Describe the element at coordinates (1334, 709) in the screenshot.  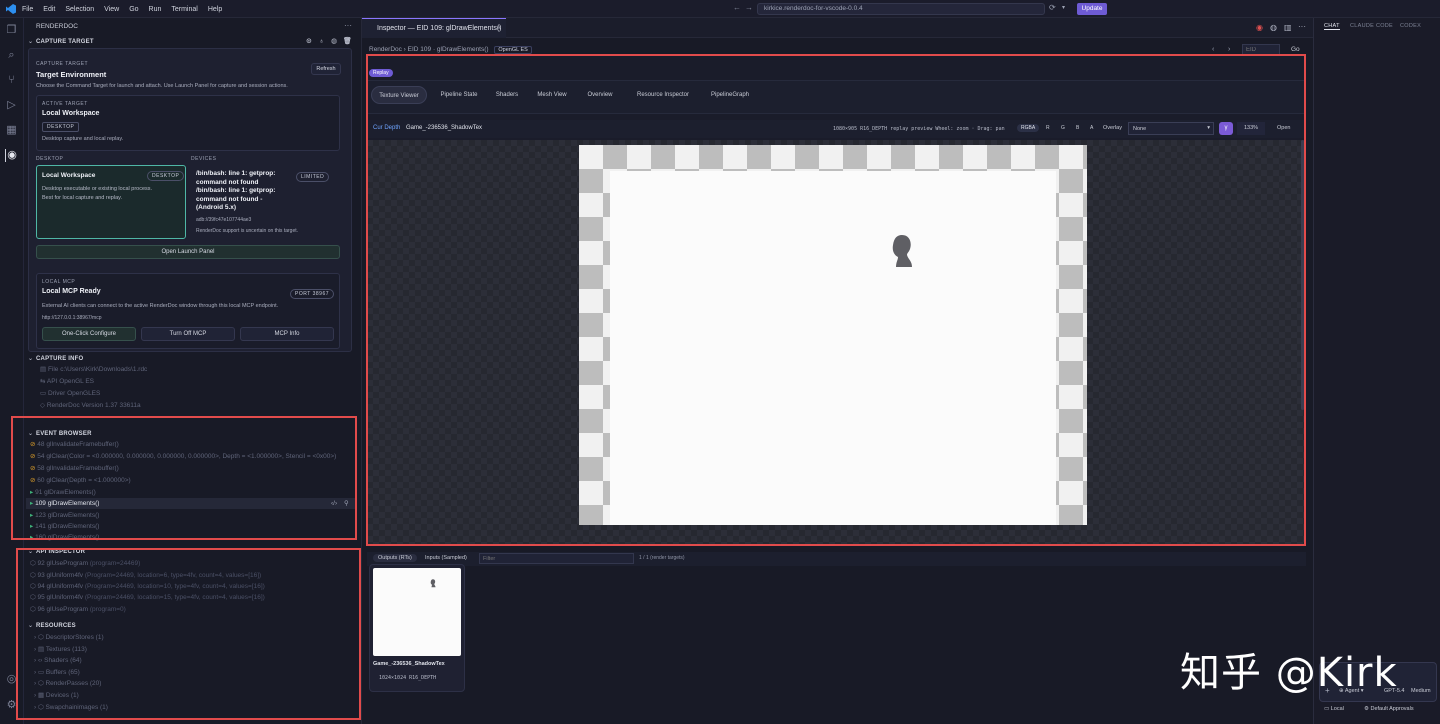
I see `local-select: ▭ Local` at that location.